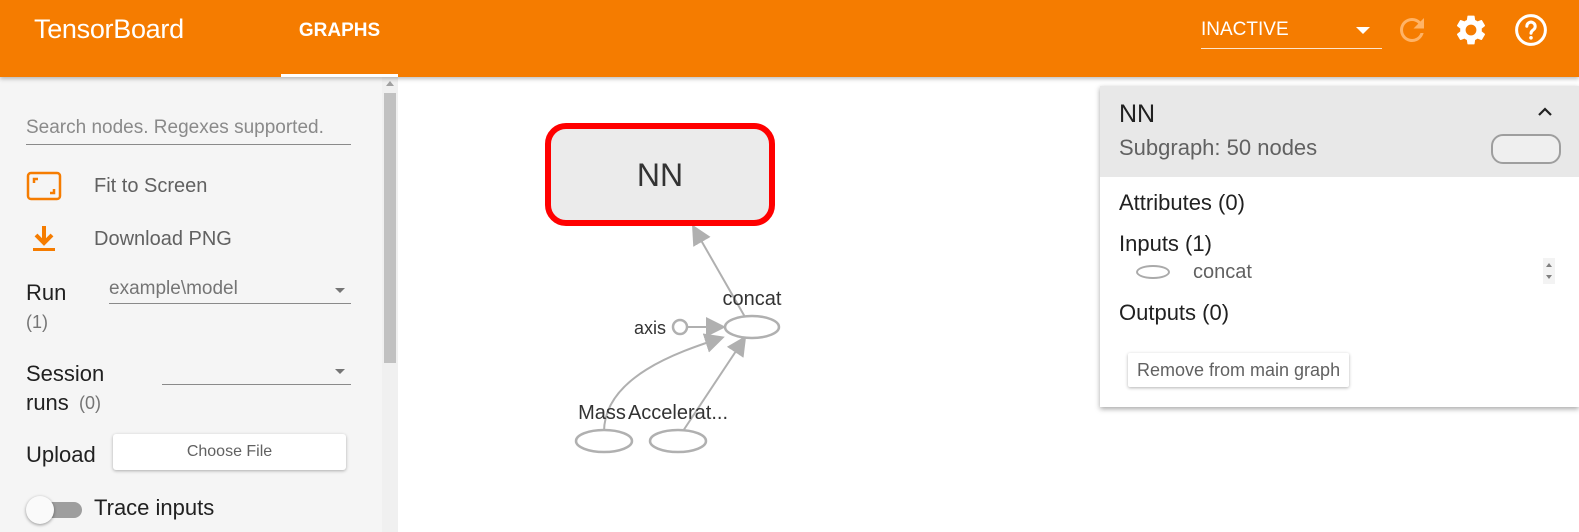  Describe the element at coordinates (47, 402) in the screenshot. I see `session-runs-label: runs` at that location.